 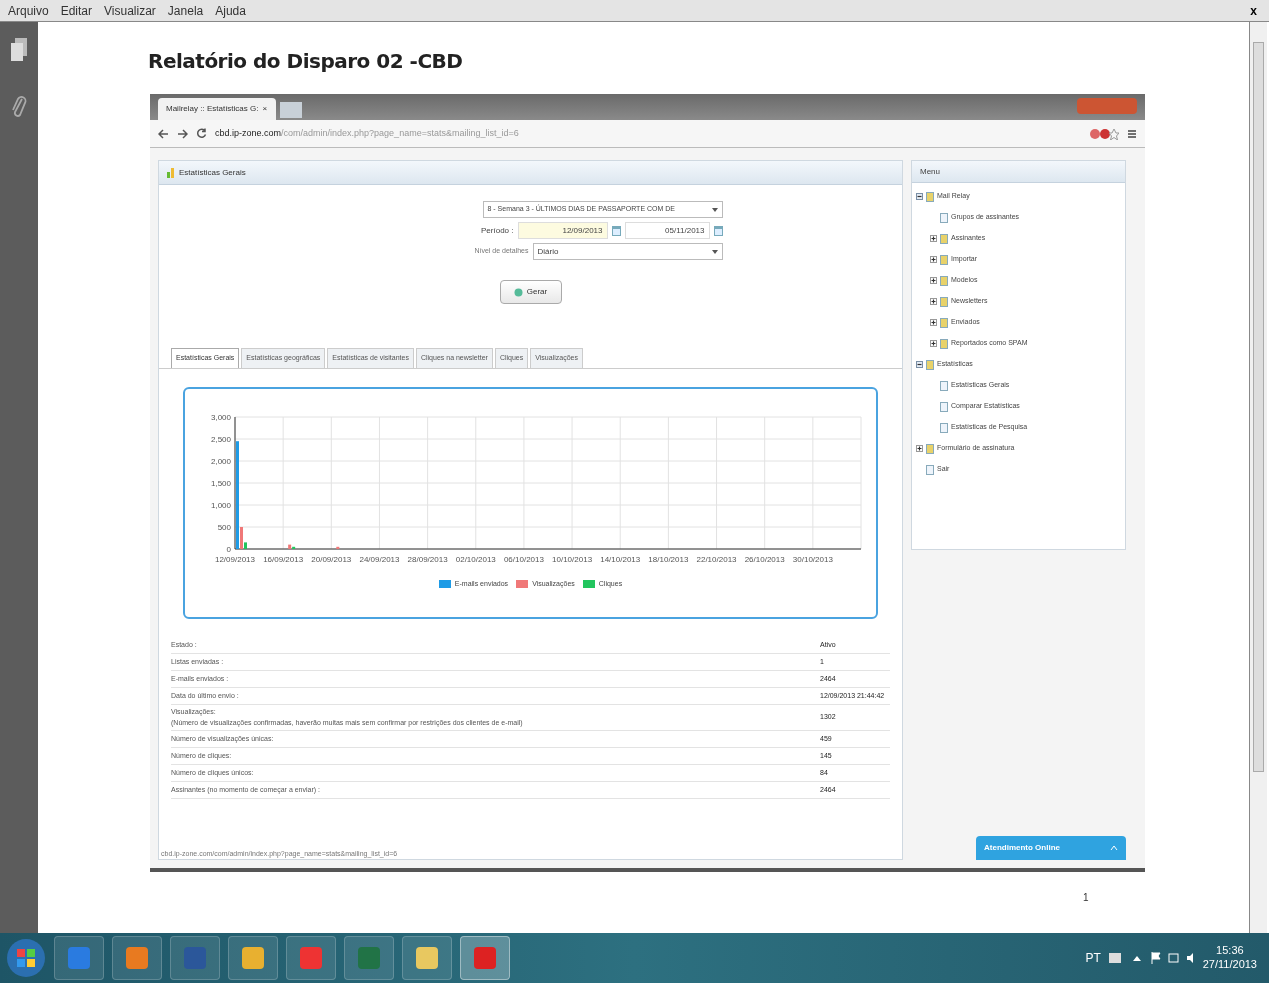 I want to click on menu-item: Editar, so click(x=76, y=10).